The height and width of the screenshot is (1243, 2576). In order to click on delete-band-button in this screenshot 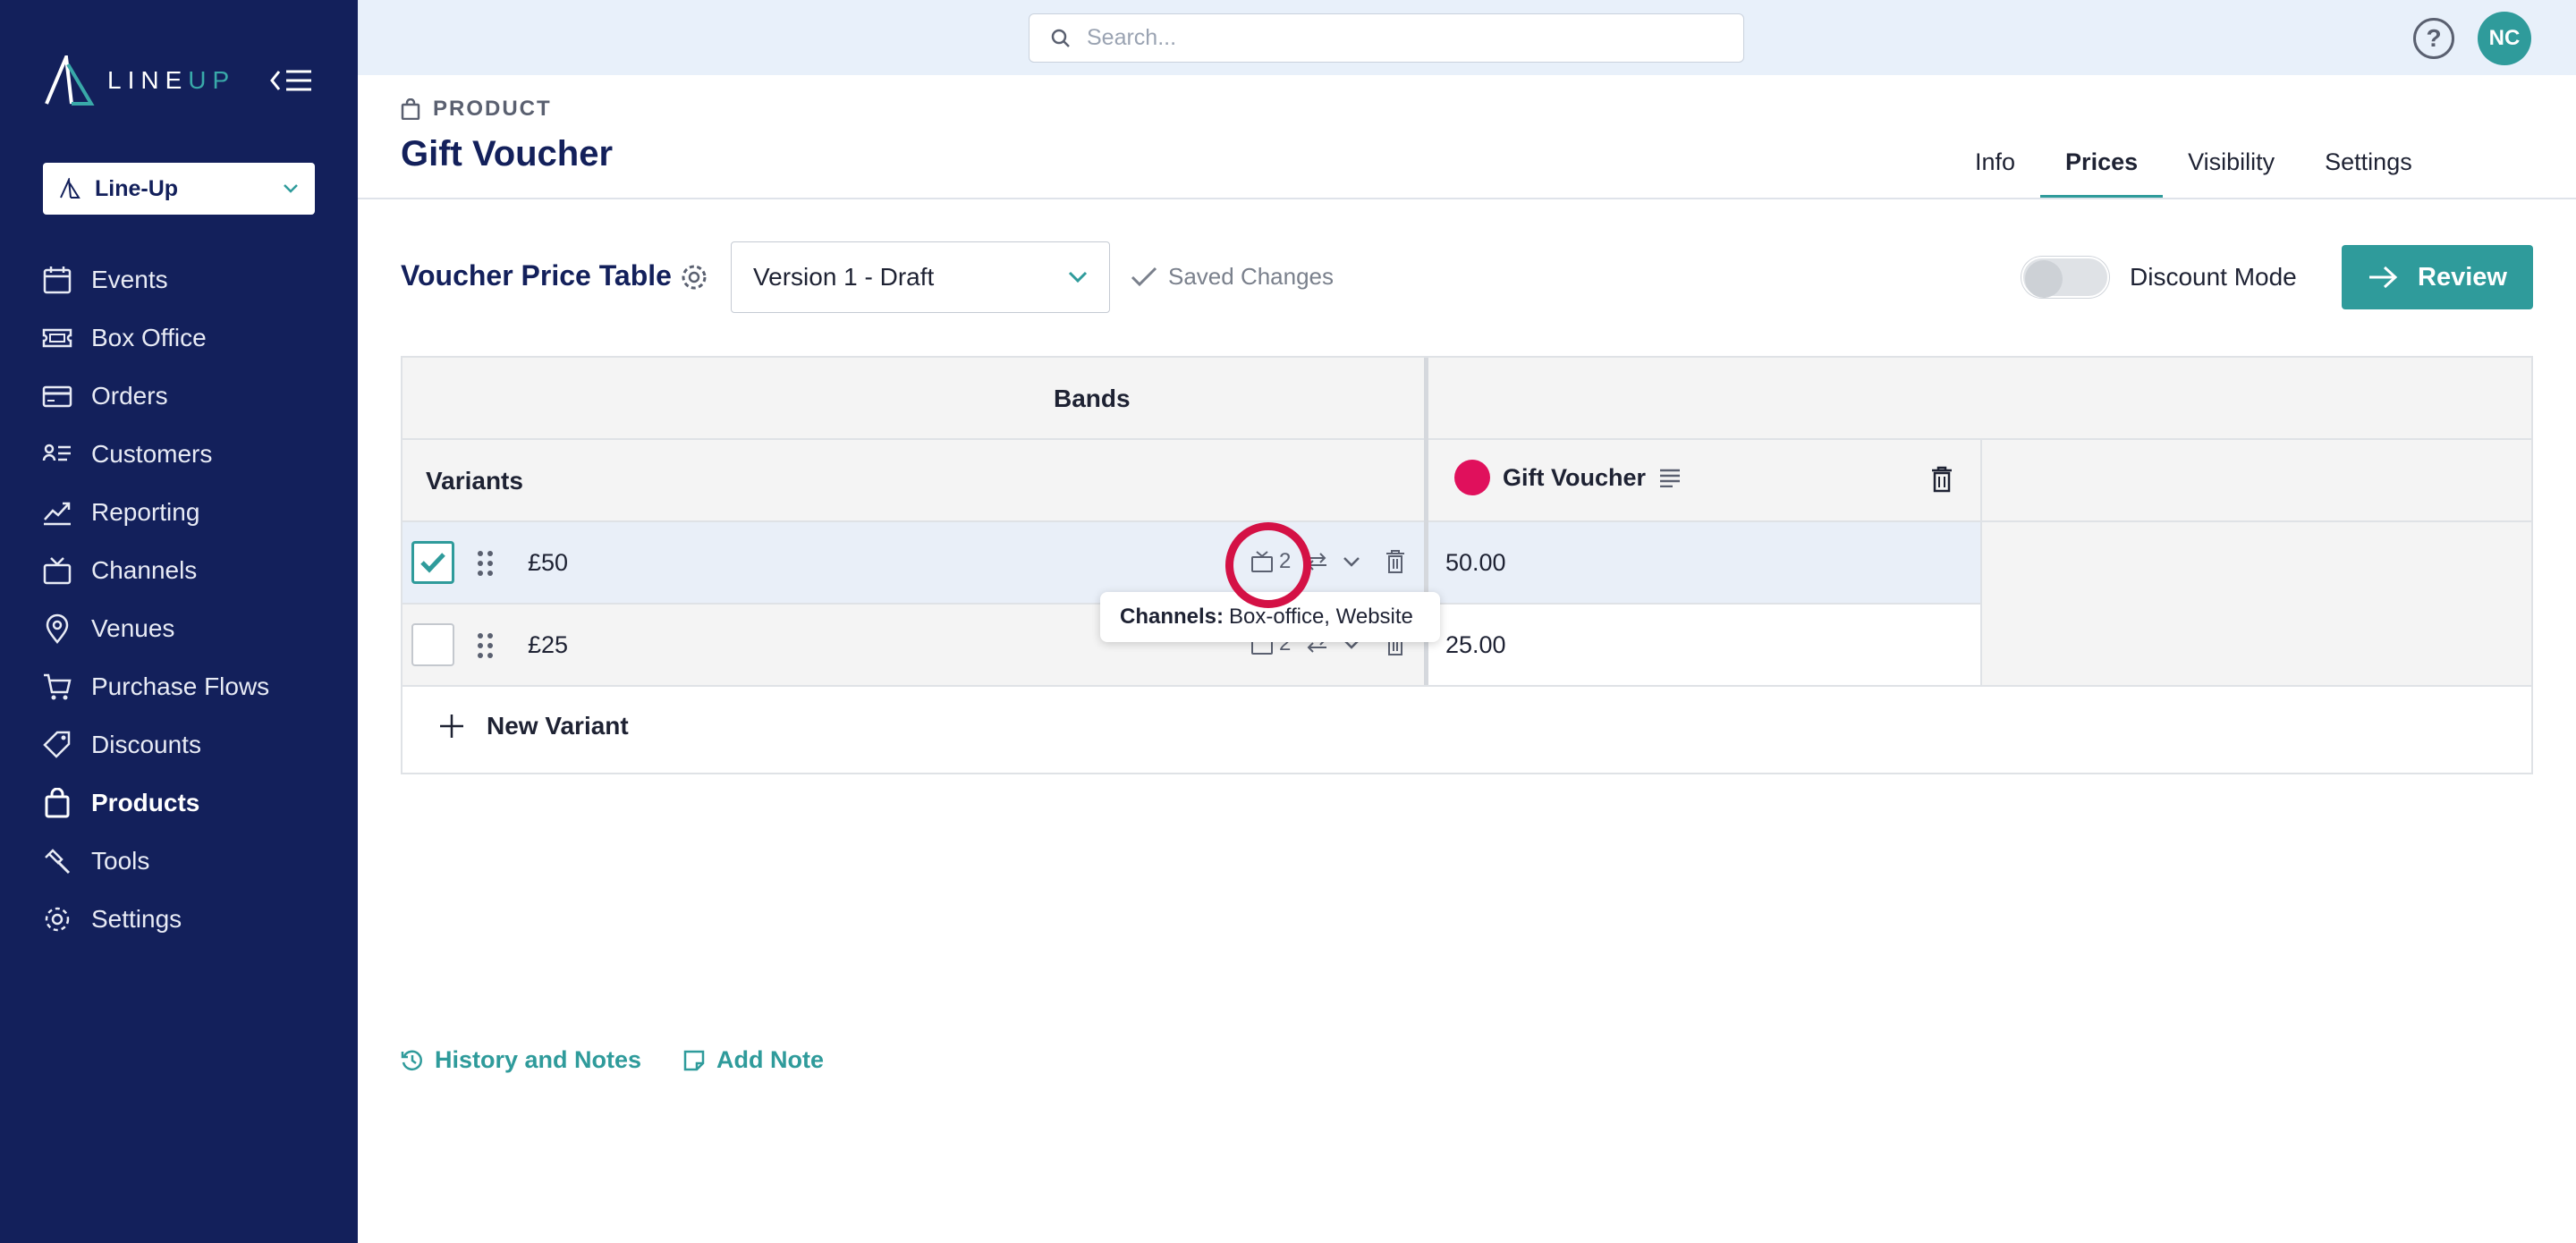, I will do `click(1941, 481)`.